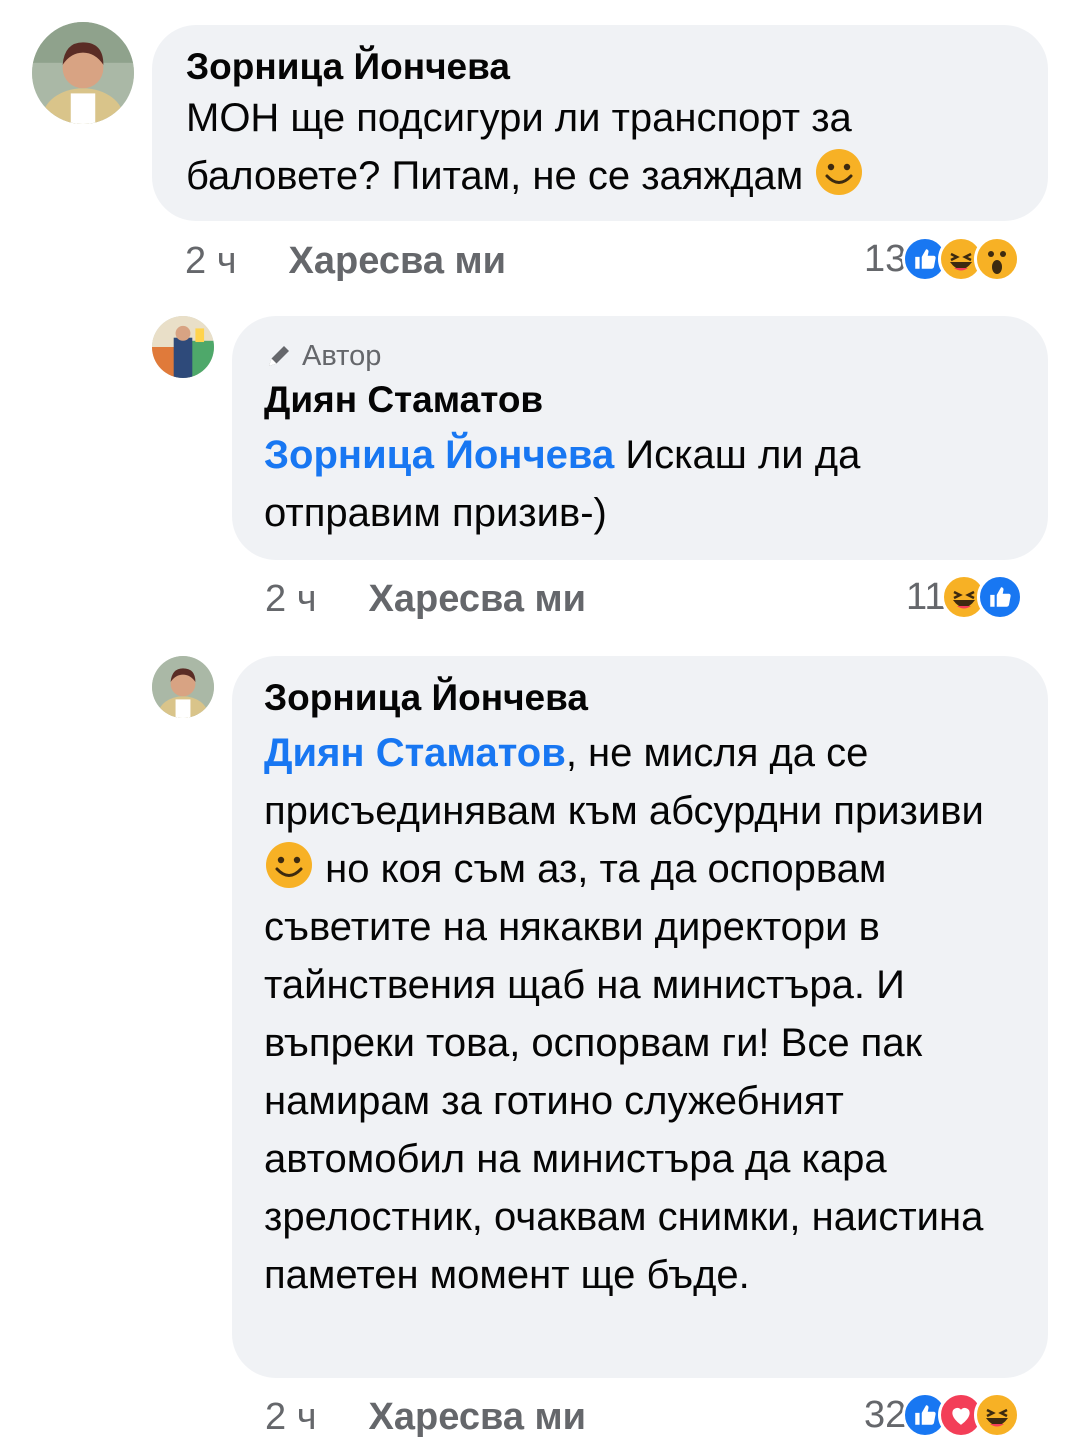 The image size is (1080, 1451). What do you see at coordinates (965, 597) in the screenshot?
I see `reaction-summary: 11` at bounding box center [965, 597].